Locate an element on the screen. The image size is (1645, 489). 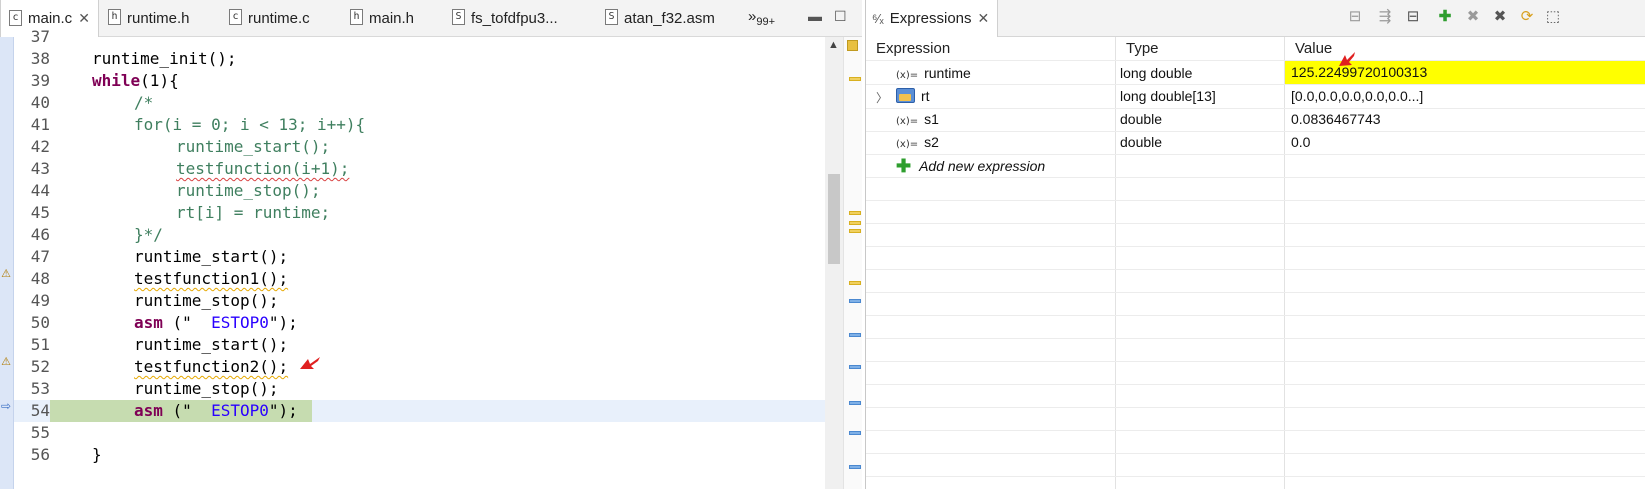
scroll-up-icon: ▲ is located at coordinates (833, 45).